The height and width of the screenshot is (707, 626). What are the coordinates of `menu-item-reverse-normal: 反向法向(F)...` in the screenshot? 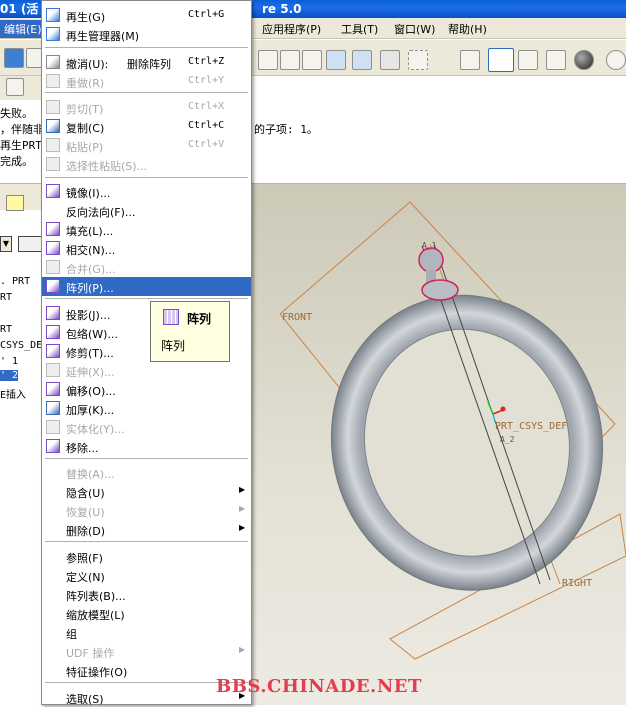 It's located at (146, 210).